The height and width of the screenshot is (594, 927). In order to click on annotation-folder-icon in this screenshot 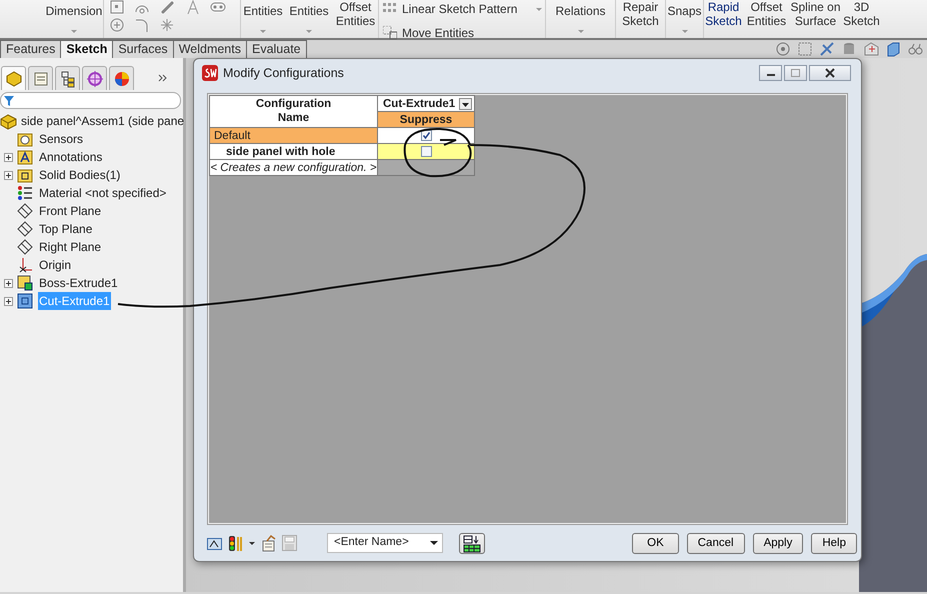, I will do `click(25, 157)`.